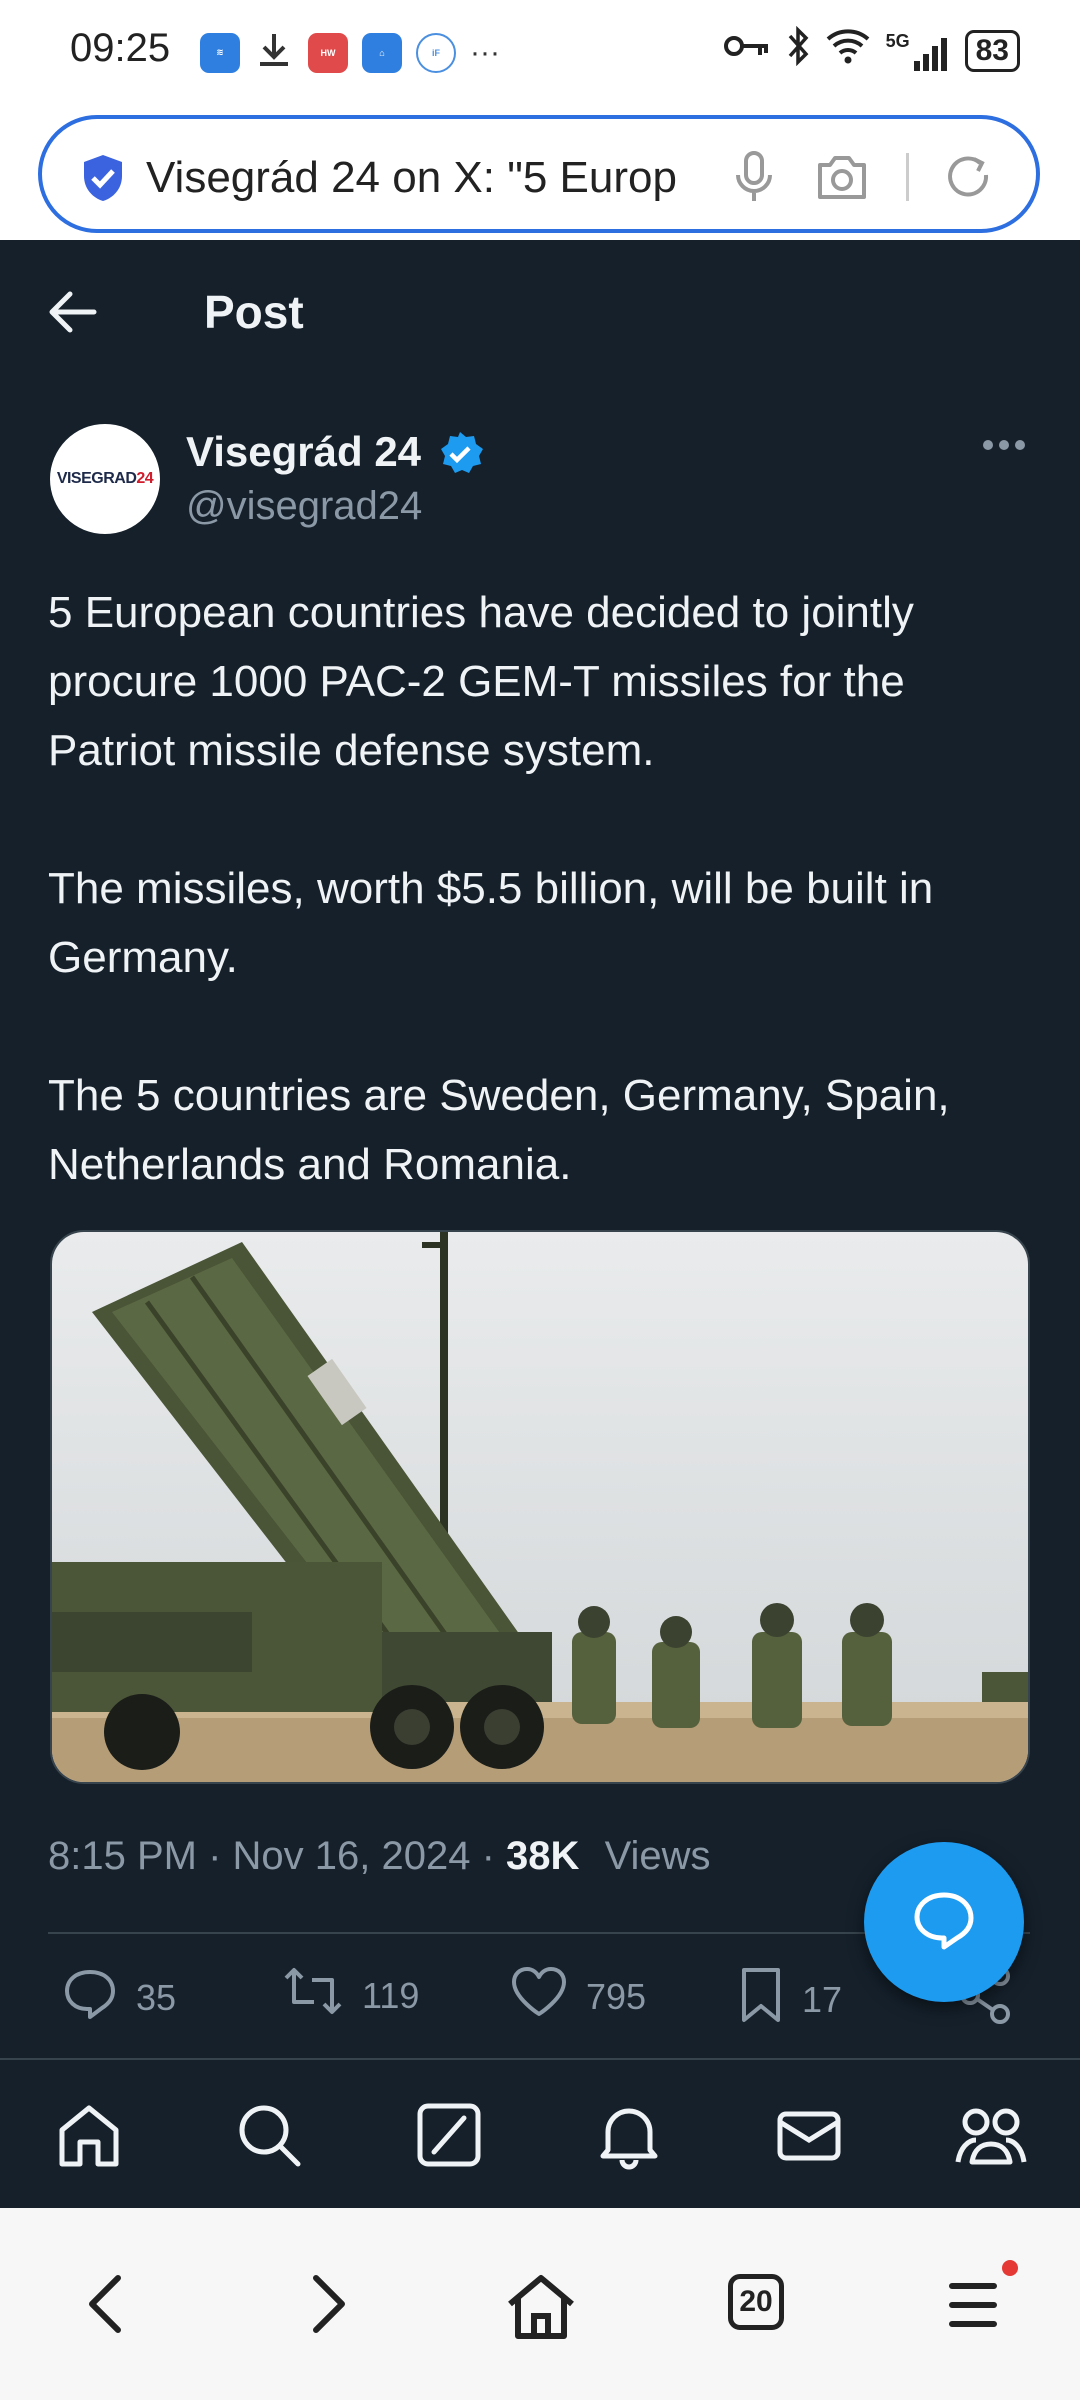 Image resolution: width=1080 pixels, height=2400 pixels. Describe the element at coordinates (746, 50) in the screenshot. I see `vpn-key-icon` at that location.